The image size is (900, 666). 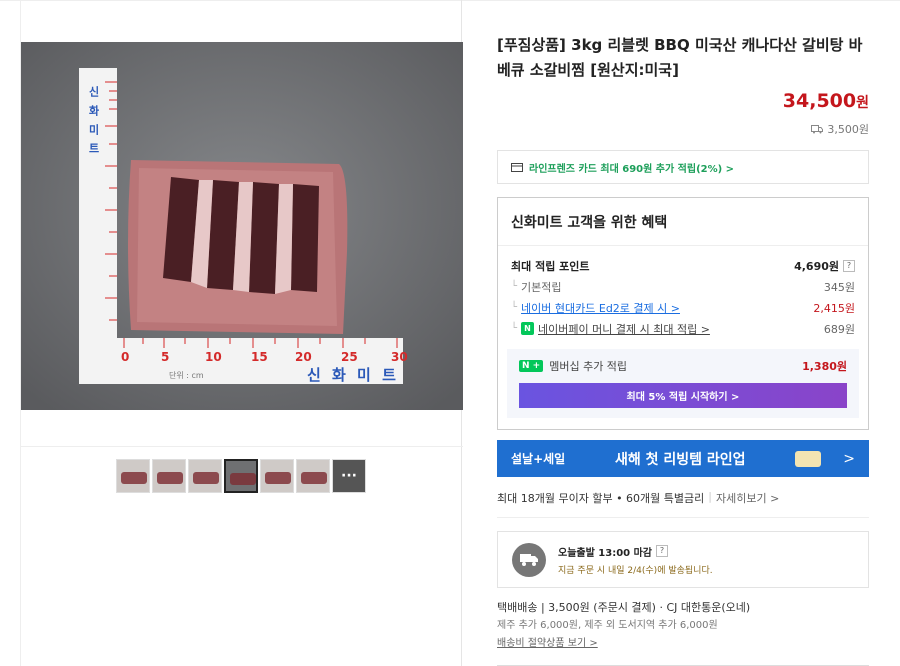 What do you see at coordinates (862, 103) in the screenshot?
I see `price-unit: 원` at bounding box center [862, 103].